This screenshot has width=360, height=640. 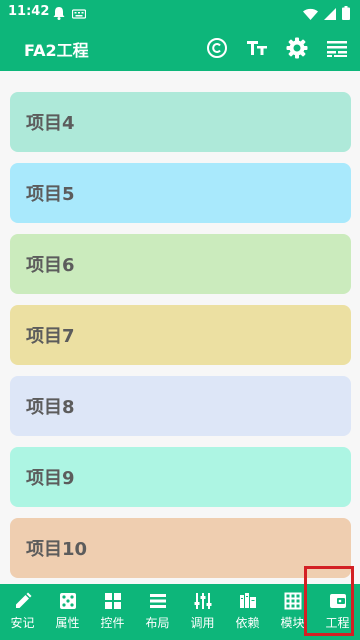 What do you see at coordinates (157, 623) in the screenshot?
I see `nav-label: 布局` at bounding box center [157, 623].